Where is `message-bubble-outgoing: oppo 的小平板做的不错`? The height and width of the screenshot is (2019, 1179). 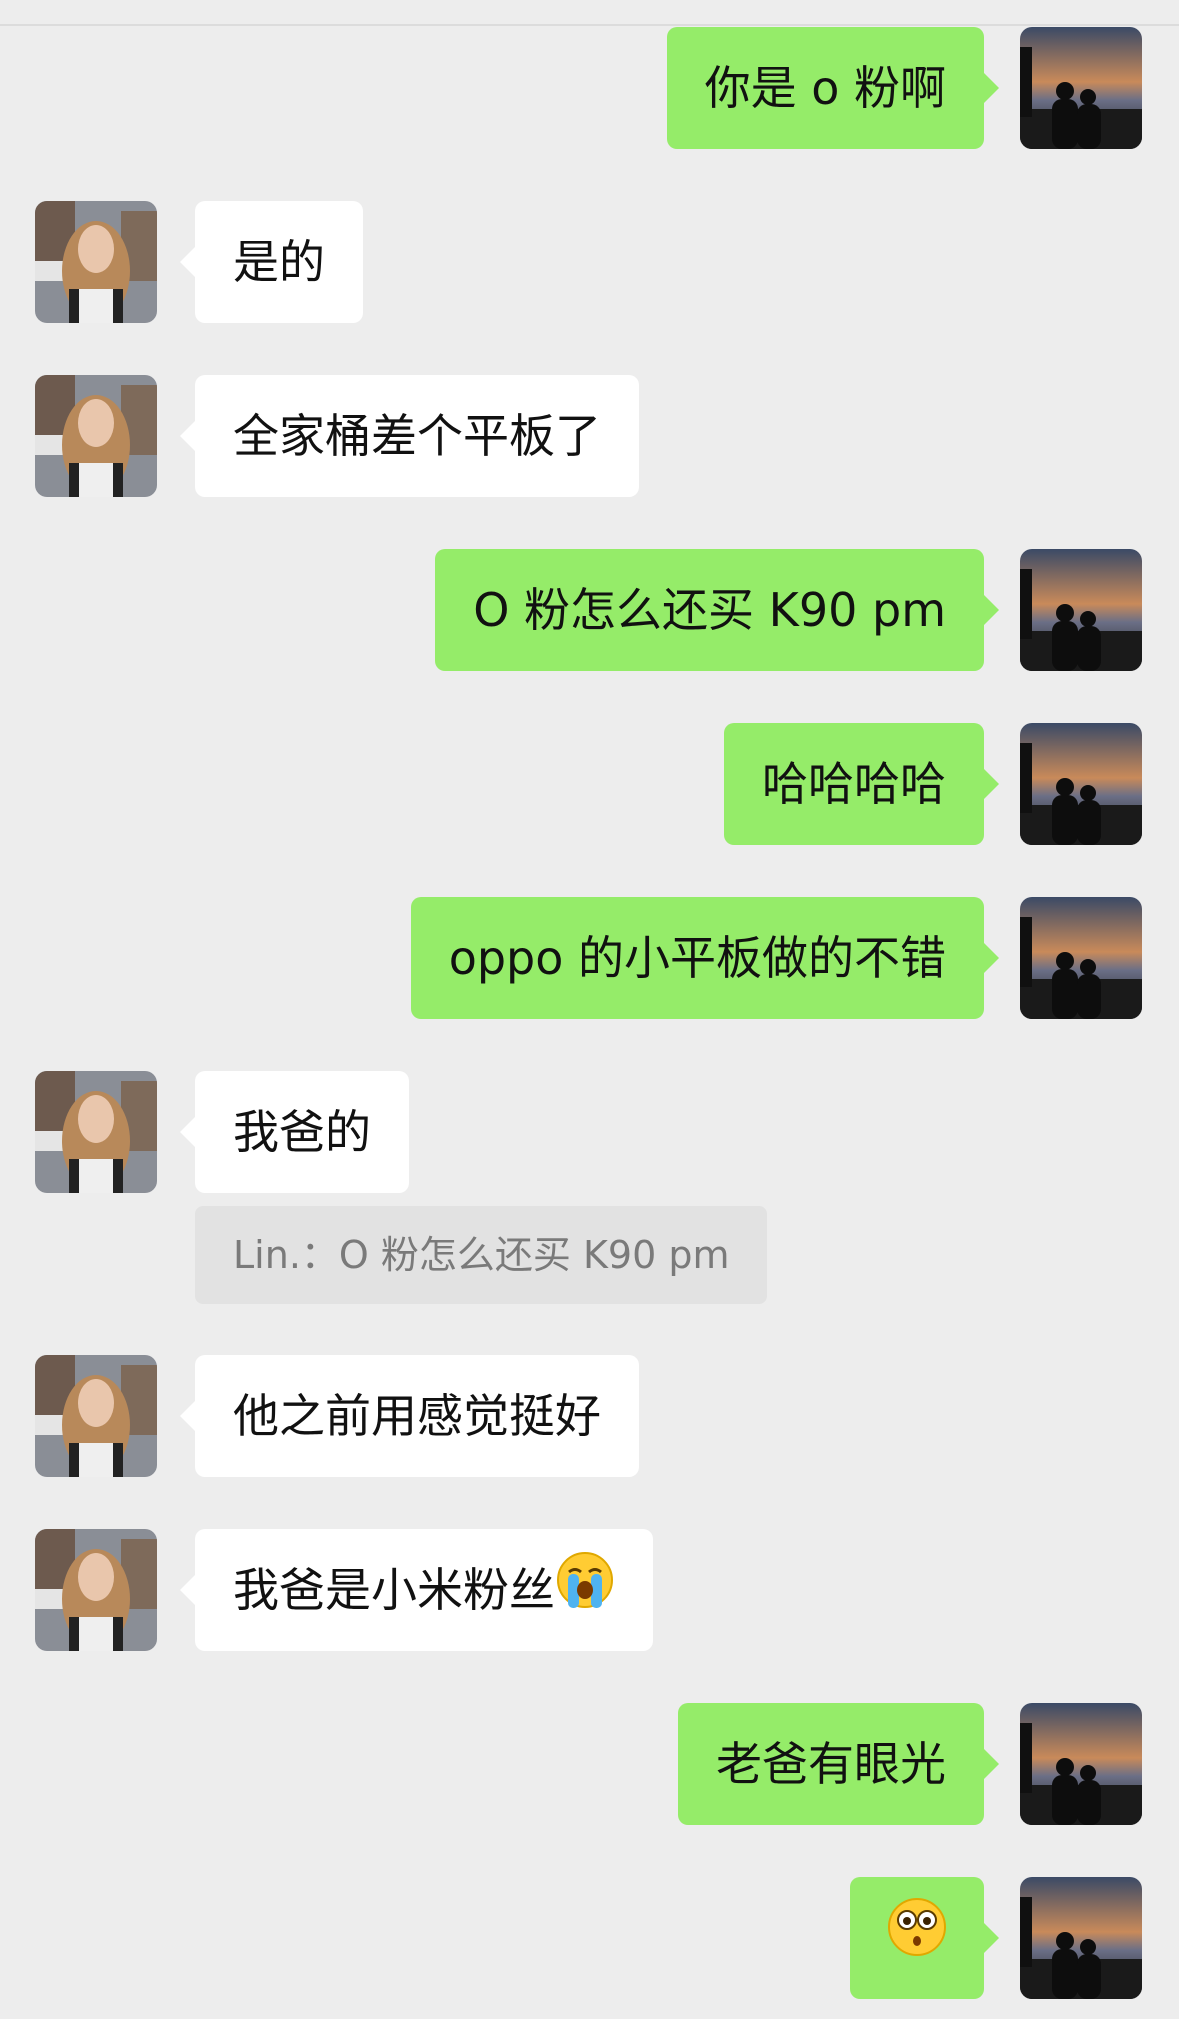 message-bubble-outgoing: oppo 的小平板做的不错 is located at coordinates (705, 958).